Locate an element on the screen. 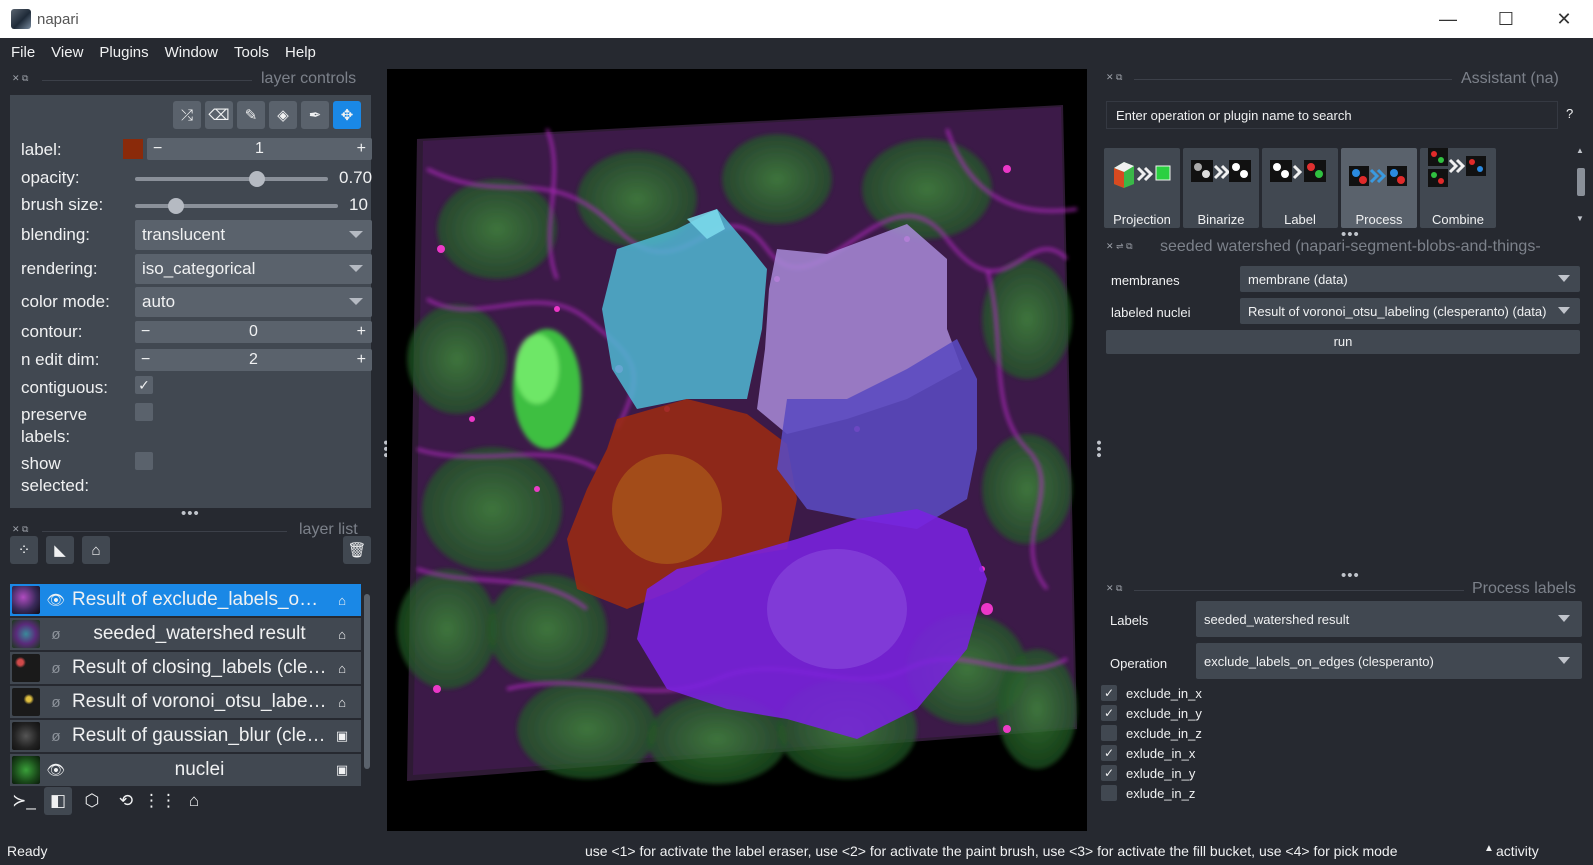  n-edit-dim-spinbox: − 2 + is located at coordinates (253, 360).